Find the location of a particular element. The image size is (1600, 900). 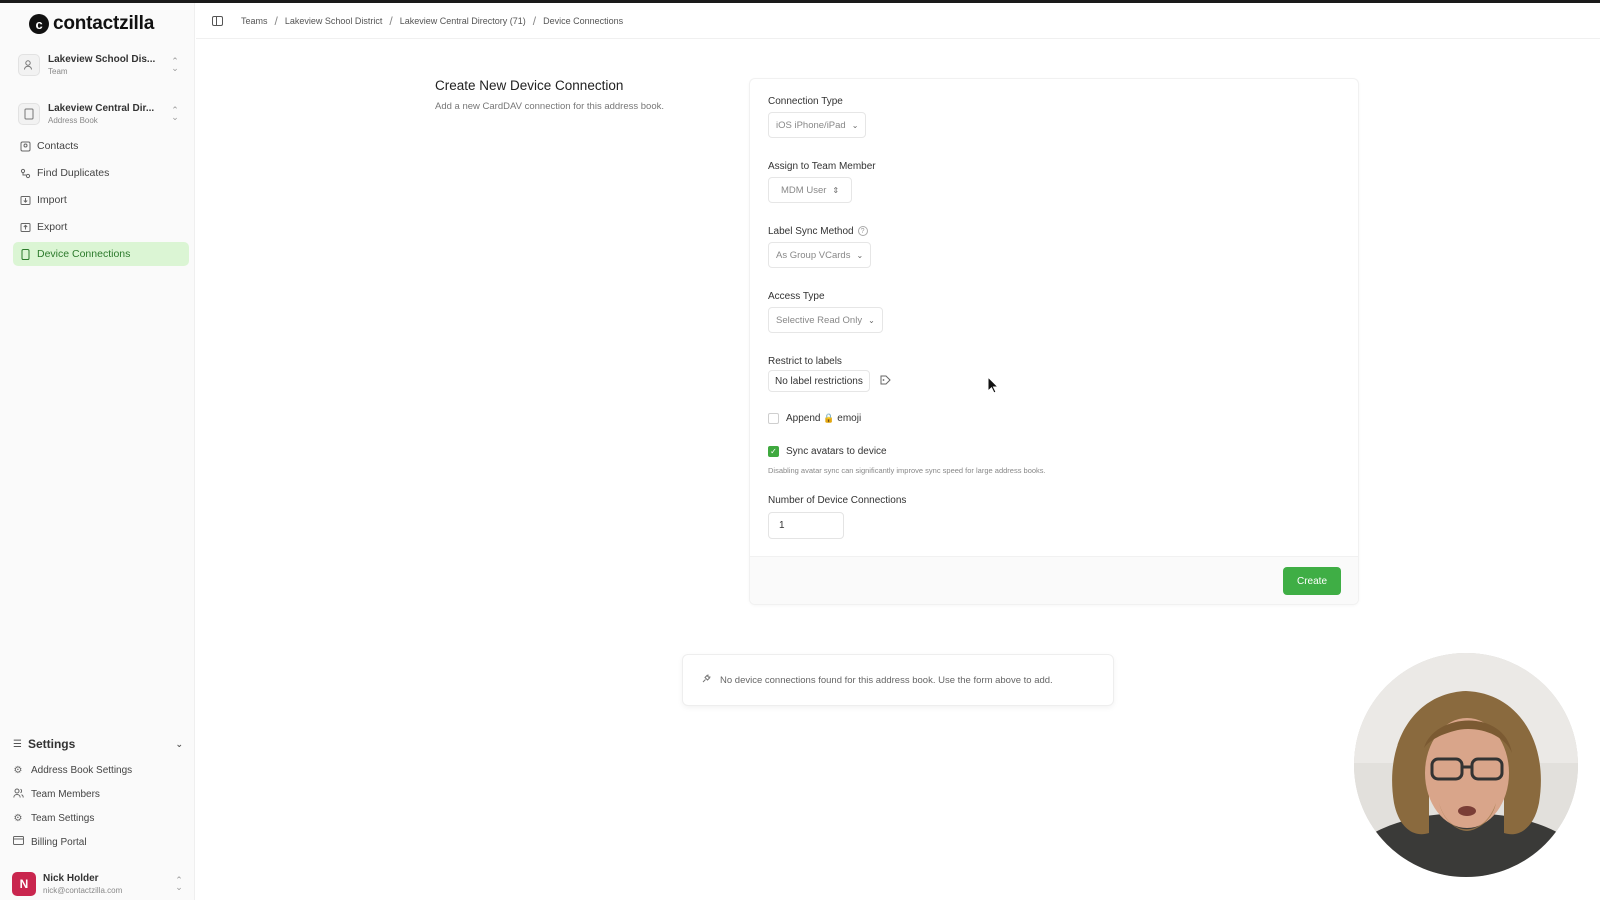

import-icon is located at coordinates (25, 200).